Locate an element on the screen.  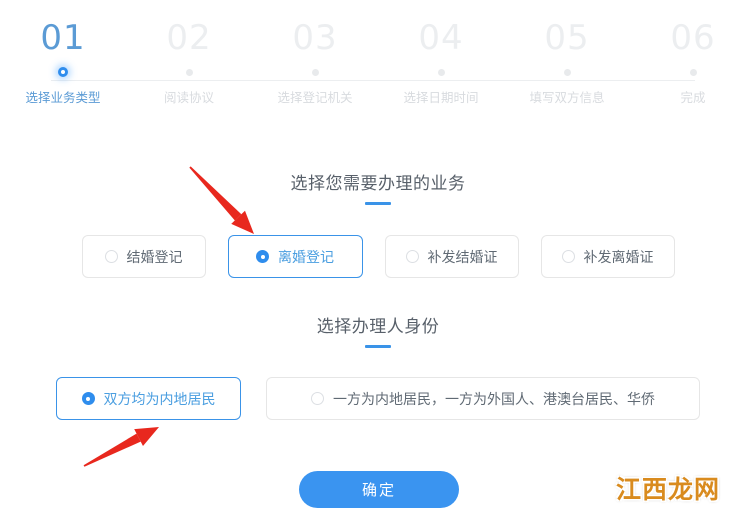
step-number: 06 is located at coordinates (693, 38).